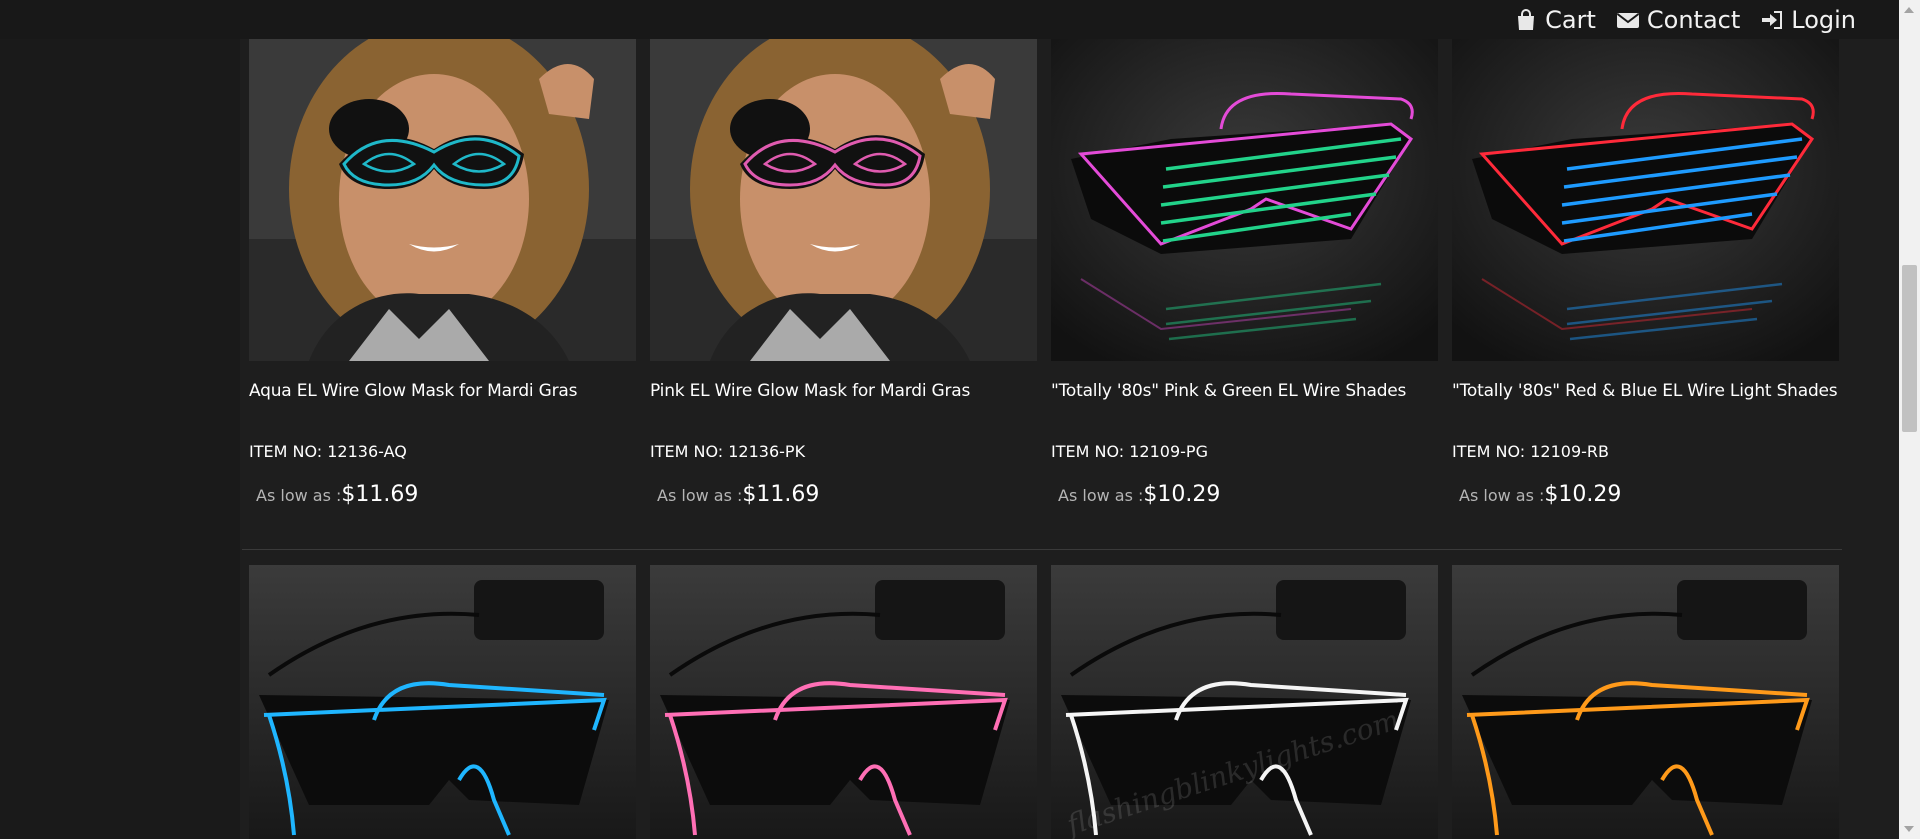 The height and width of the screenshot is (839, 1920). What do you see at coordinates (120, 419) in the screenshot?
I see `left-gutter` at bounding box center [120, 419].